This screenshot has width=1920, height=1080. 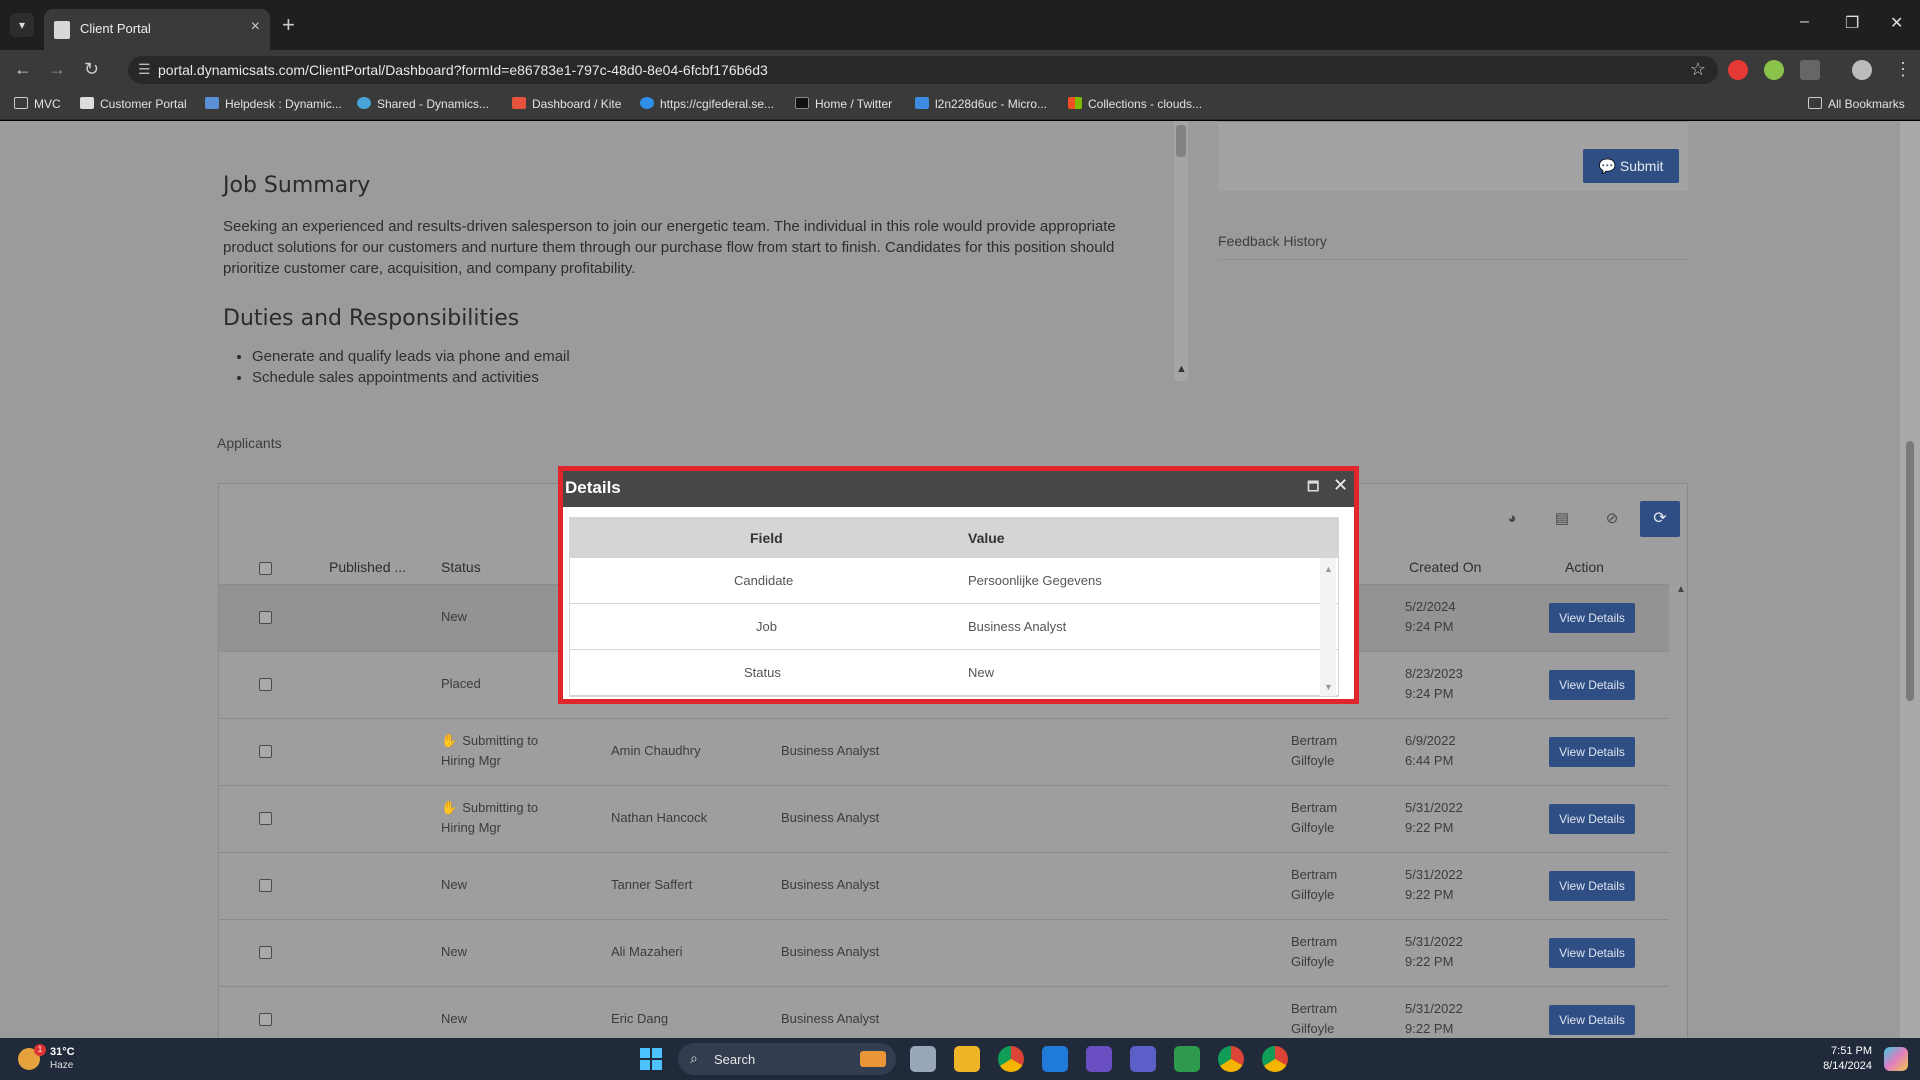 I want to click on bookmark-star-icon: ☆, so click(x=1698, y=69).